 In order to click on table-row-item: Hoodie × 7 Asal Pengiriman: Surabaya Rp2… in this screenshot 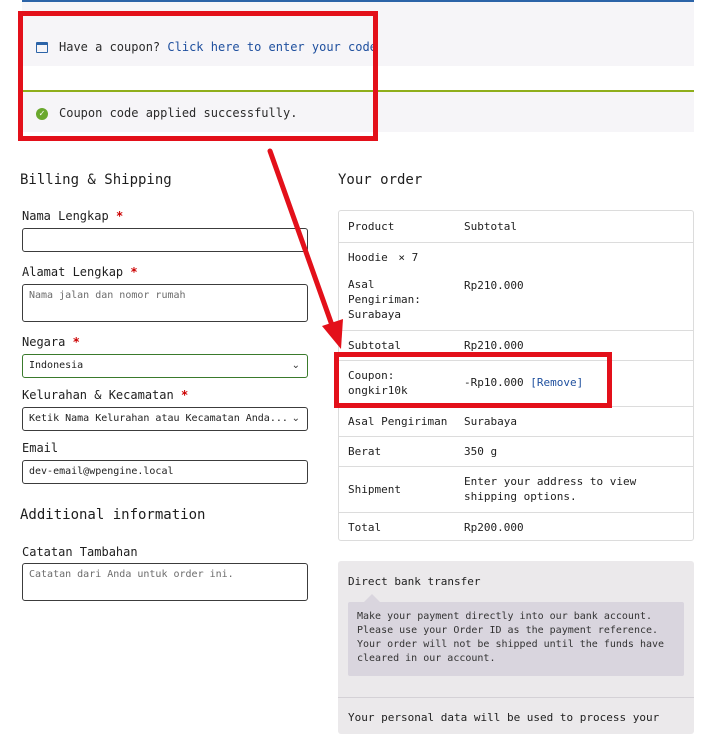, I will do `click(516, 286)`.